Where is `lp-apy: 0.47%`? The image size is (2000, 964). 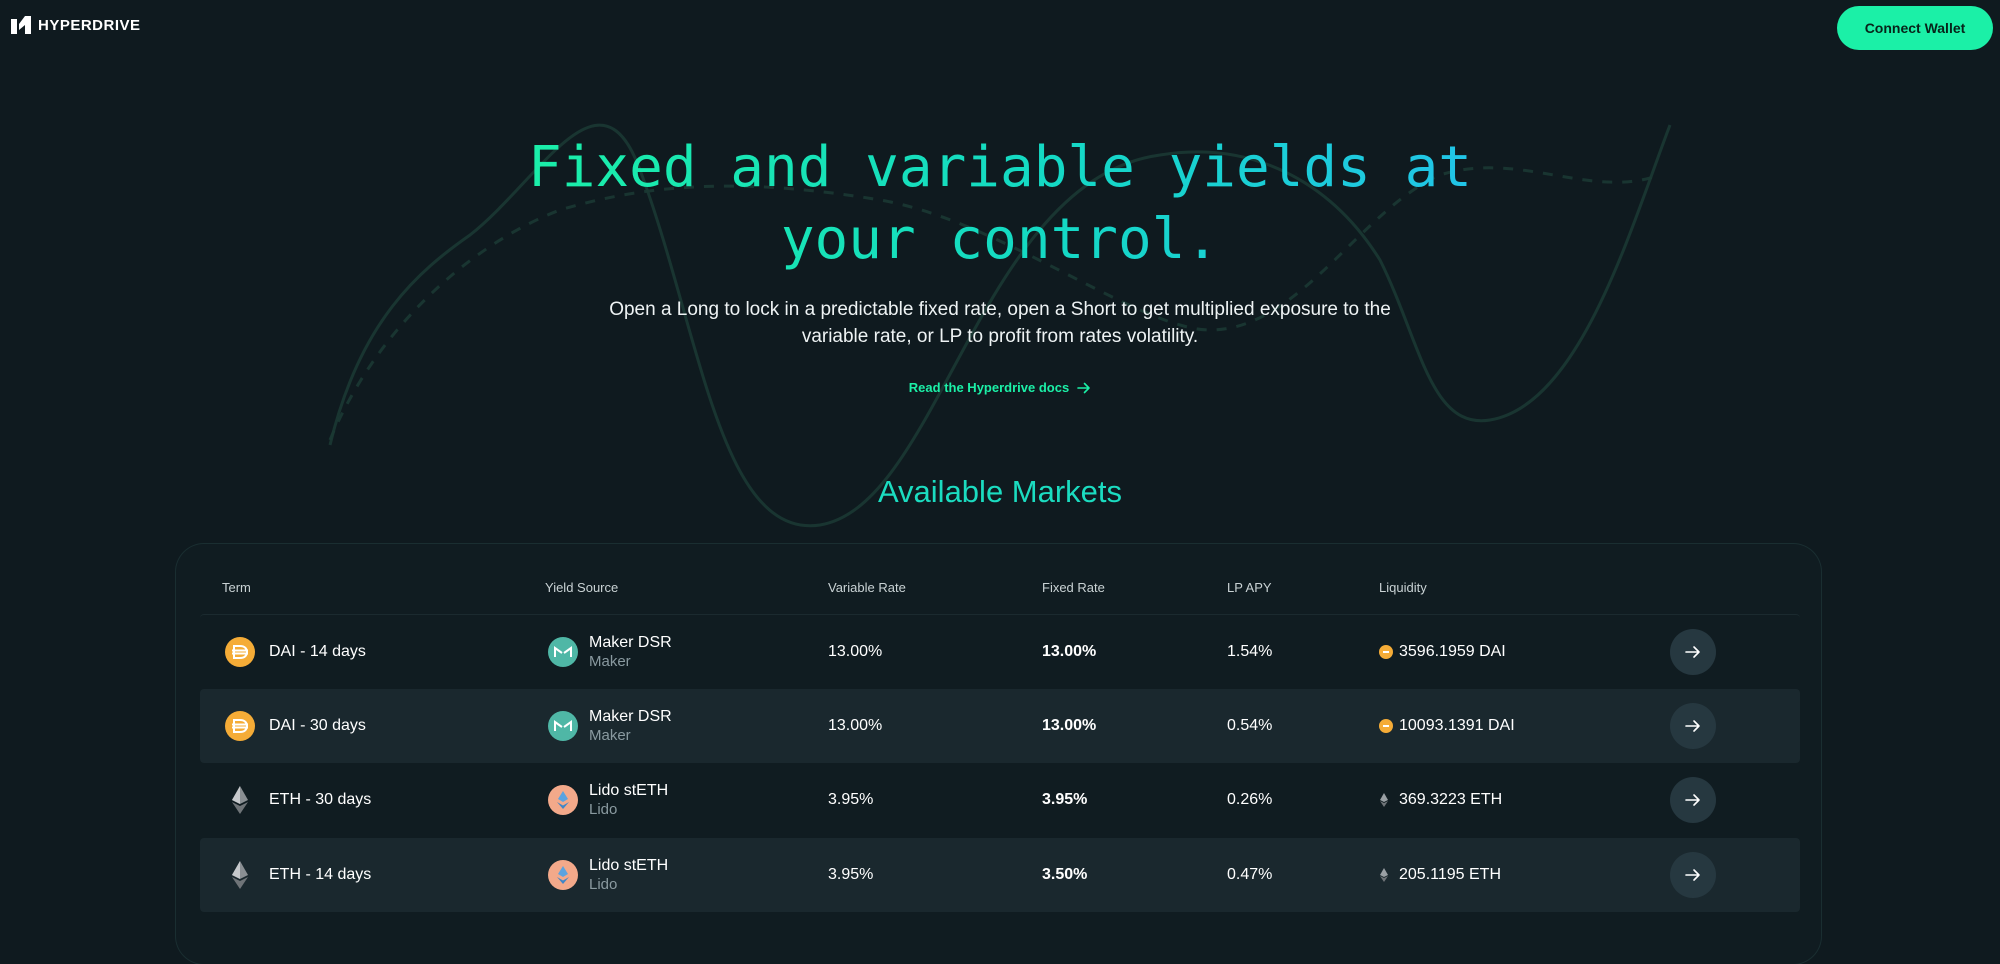 lp-apy: 0.47% is located at coordinates (1250, 874).